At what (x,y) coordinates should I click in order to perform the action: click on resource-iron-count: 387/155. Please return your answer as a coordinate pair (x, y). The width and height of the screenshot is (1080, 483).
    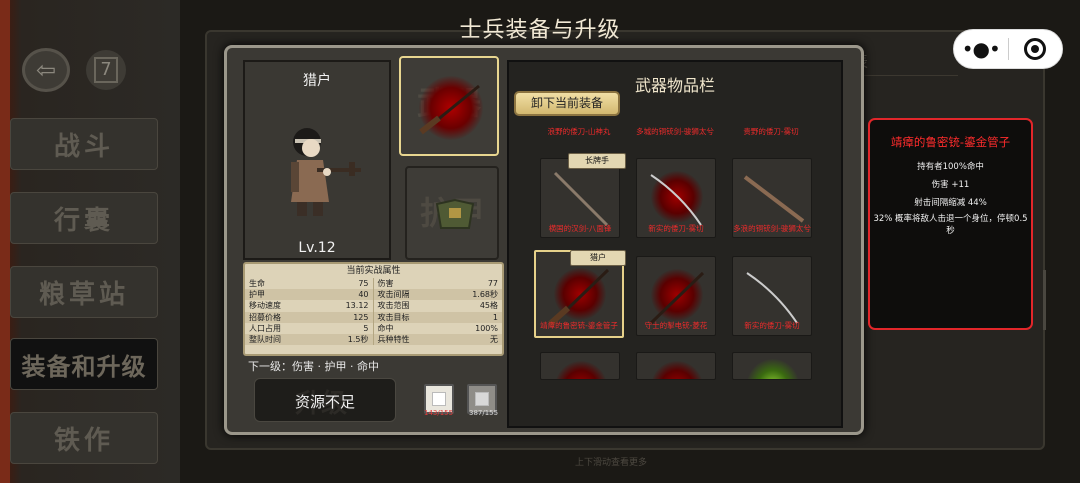
    Looking at the image, I should click on (484, 413).